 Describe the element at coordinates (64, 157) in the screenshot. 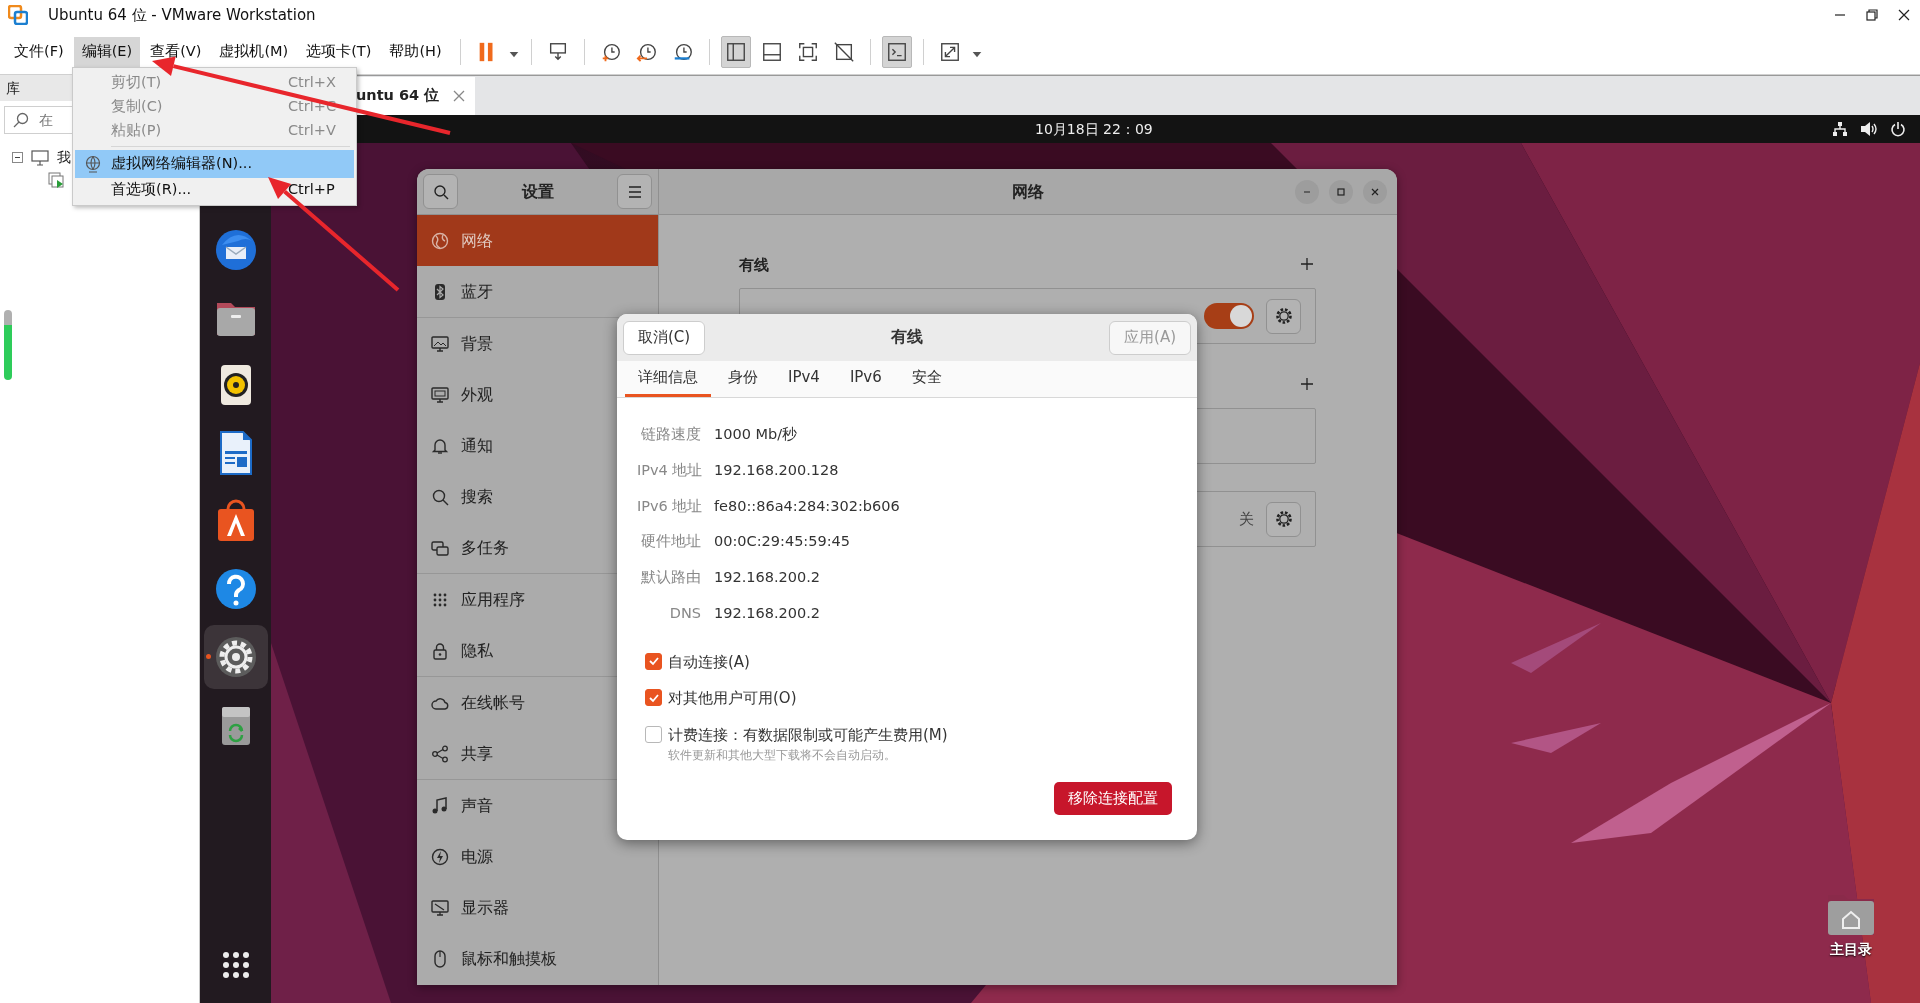

I see `tree-label: 我` at that location.